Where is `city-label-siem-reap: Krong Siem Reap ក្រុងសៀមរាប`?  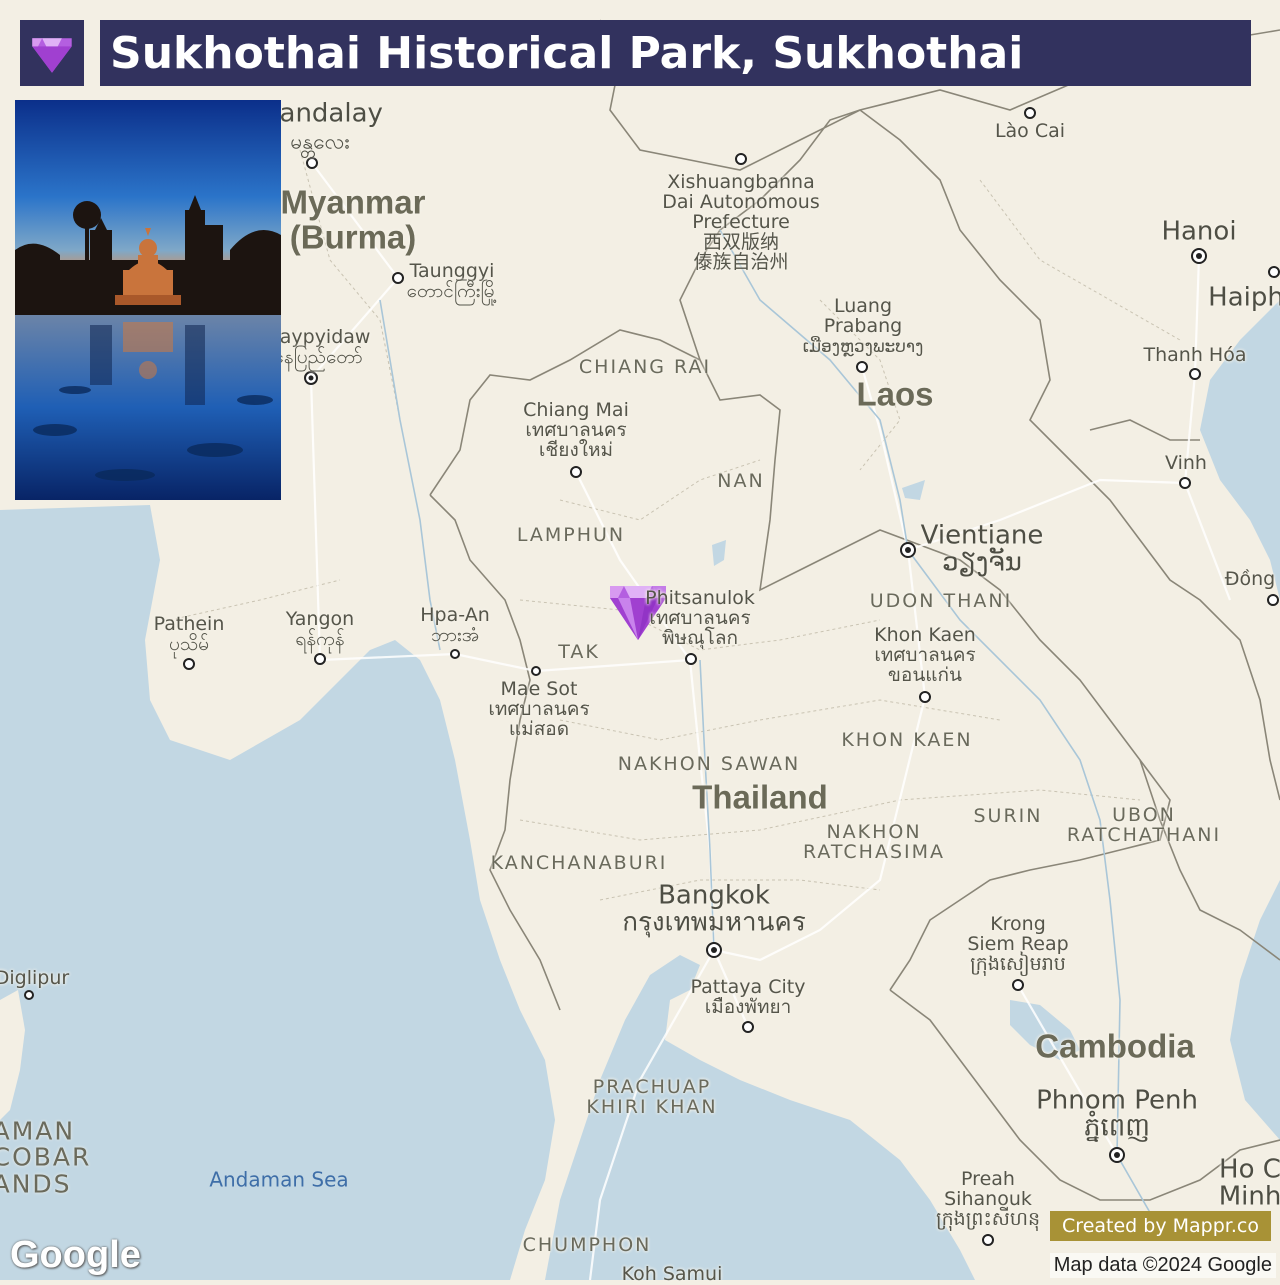
city-label-siem-reap: Krong Siem Reap ក្រុងសៀមរាប is located at coordinates (1018, 944).